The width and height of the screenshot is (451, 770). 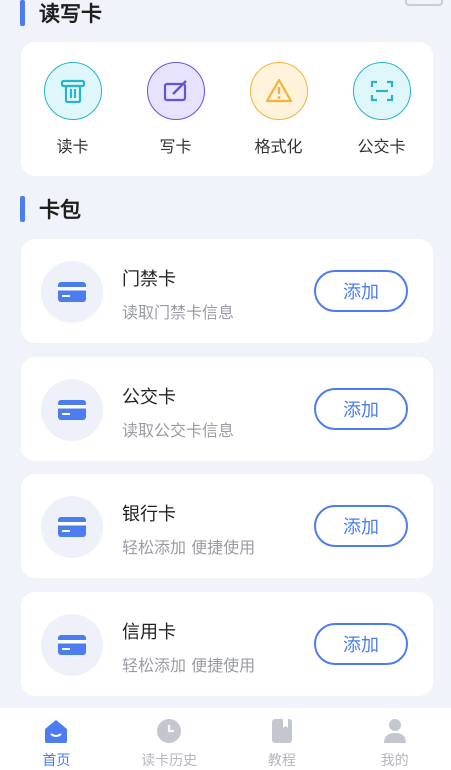 What do you see at coordinates (149, 279) in the screenshot?
I see `card-title: 门禁卡` at bounding box center [149, 279].